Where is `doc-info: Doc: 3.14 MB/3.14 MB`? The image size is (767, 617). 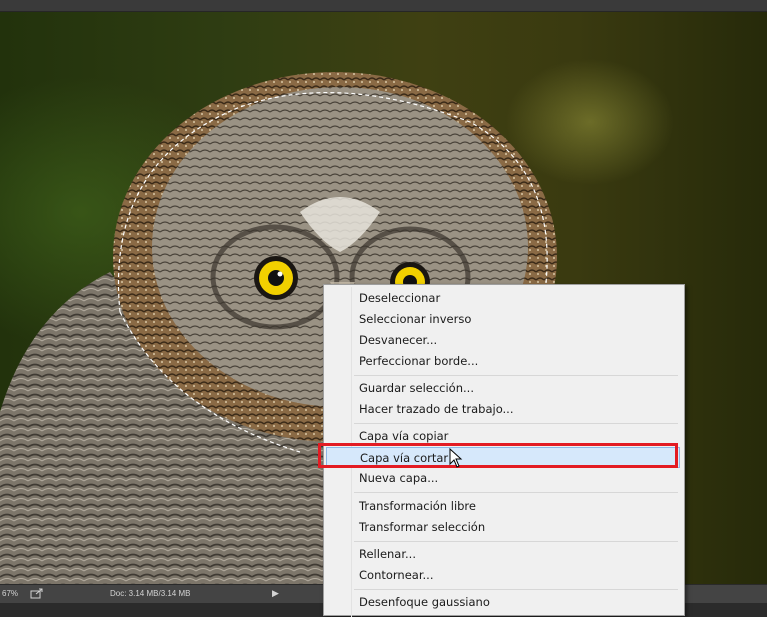 doc-info: Doc: 3.14 MB/3.14 MB is located at coordinates (150, 593).